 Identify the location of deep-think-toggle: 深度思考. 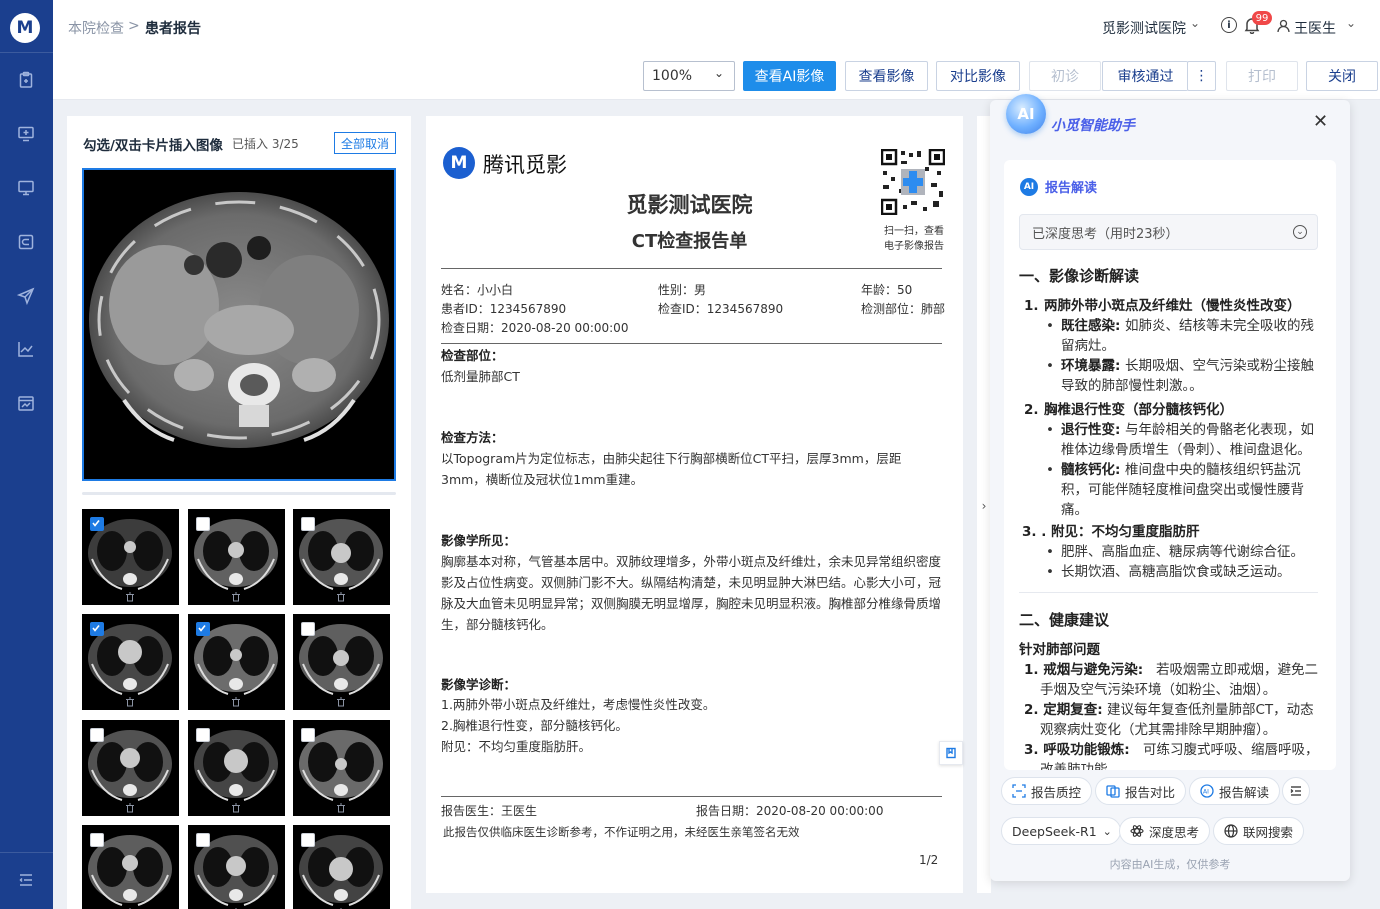
(1165, 831).